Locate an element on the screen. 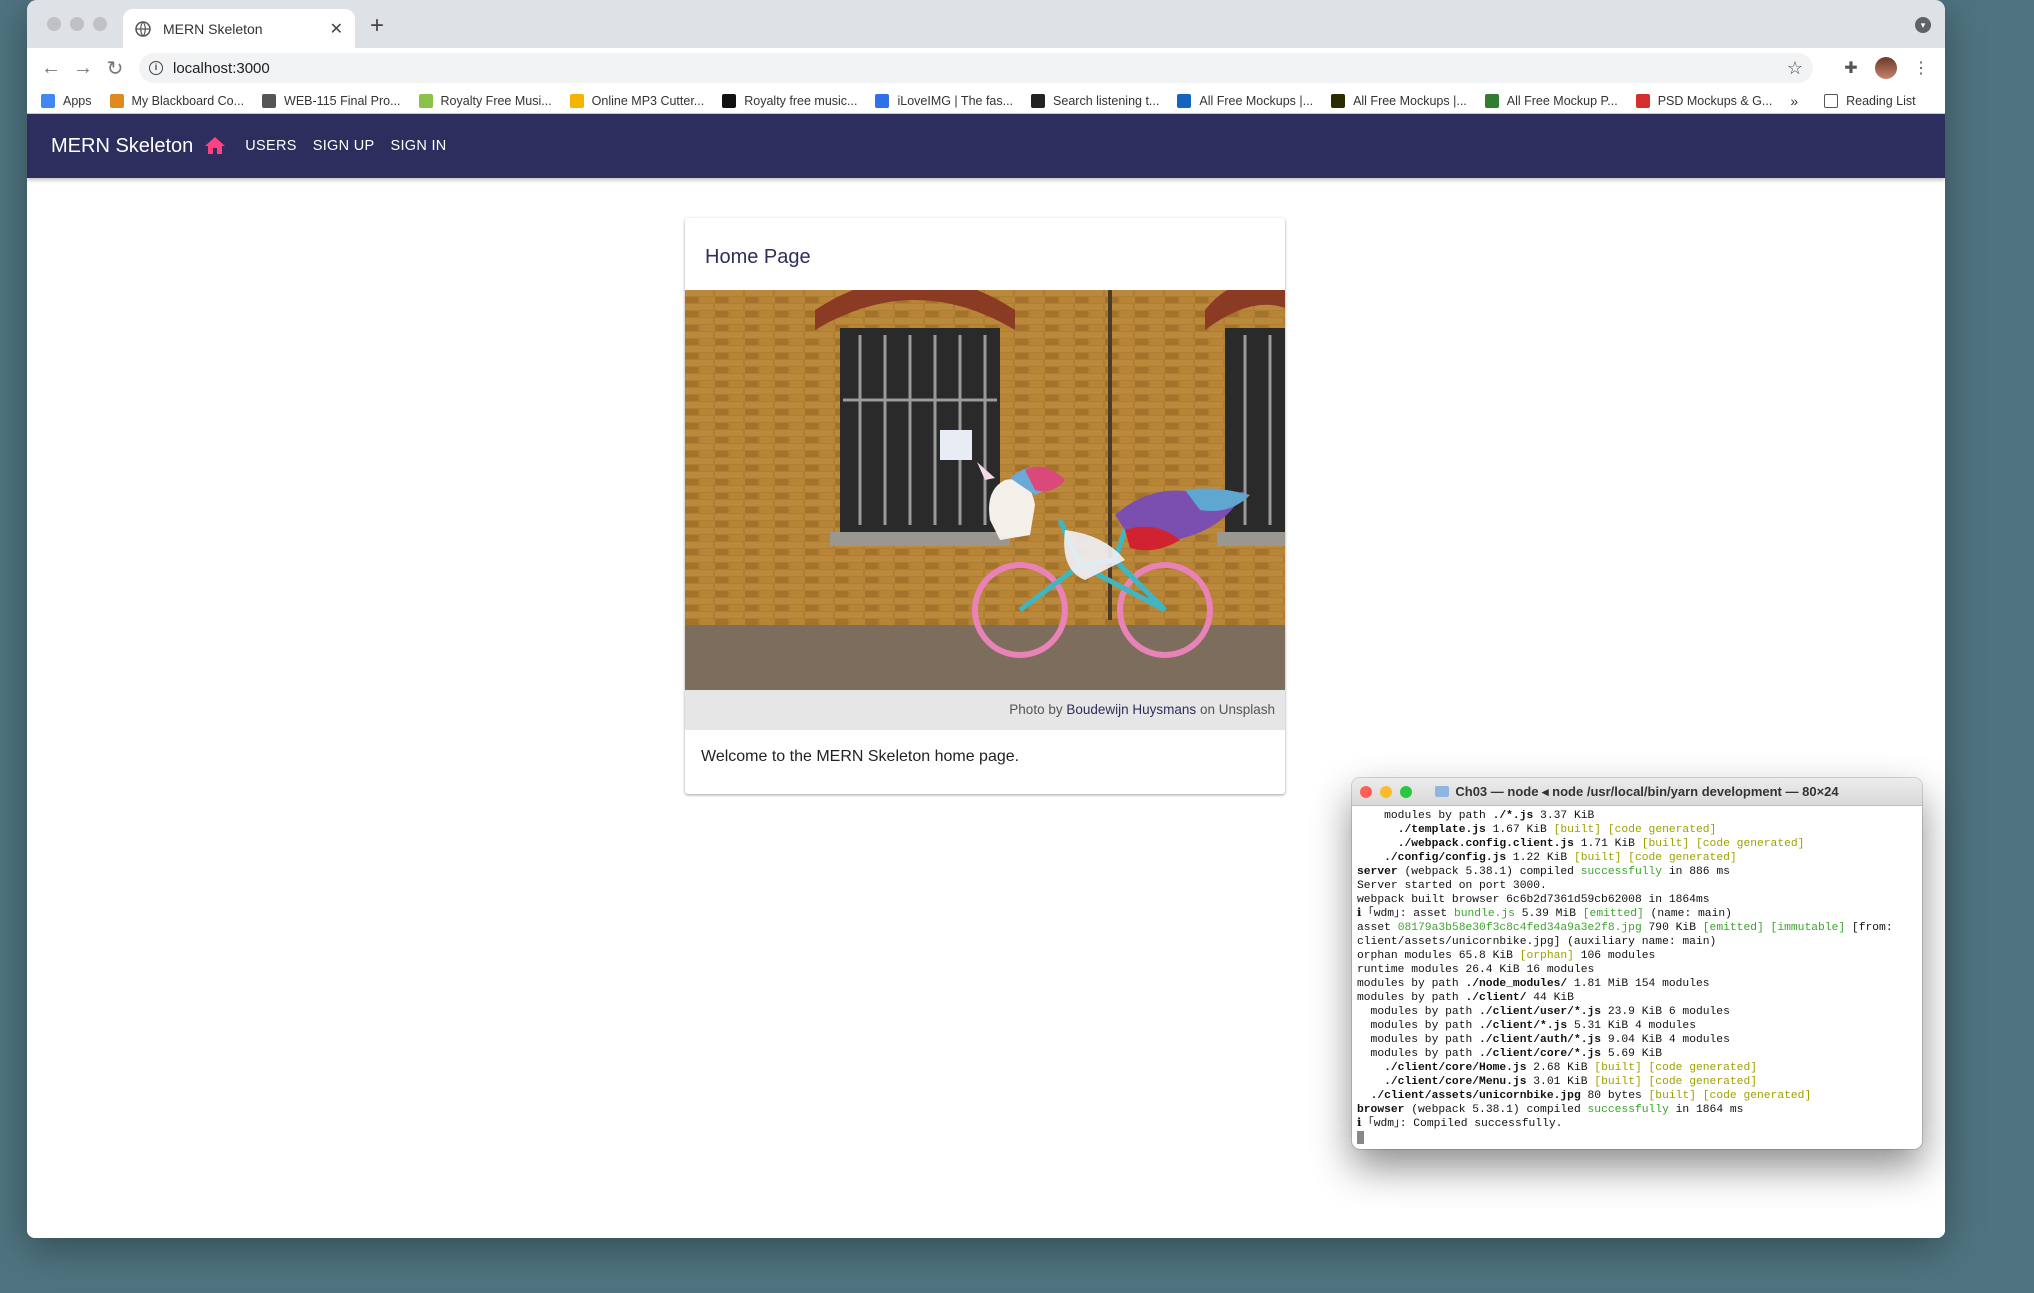 The image size is (2034, 1293). terminal-text: orphan modules 65.8 KiB is located at coordinates (1438, 956).